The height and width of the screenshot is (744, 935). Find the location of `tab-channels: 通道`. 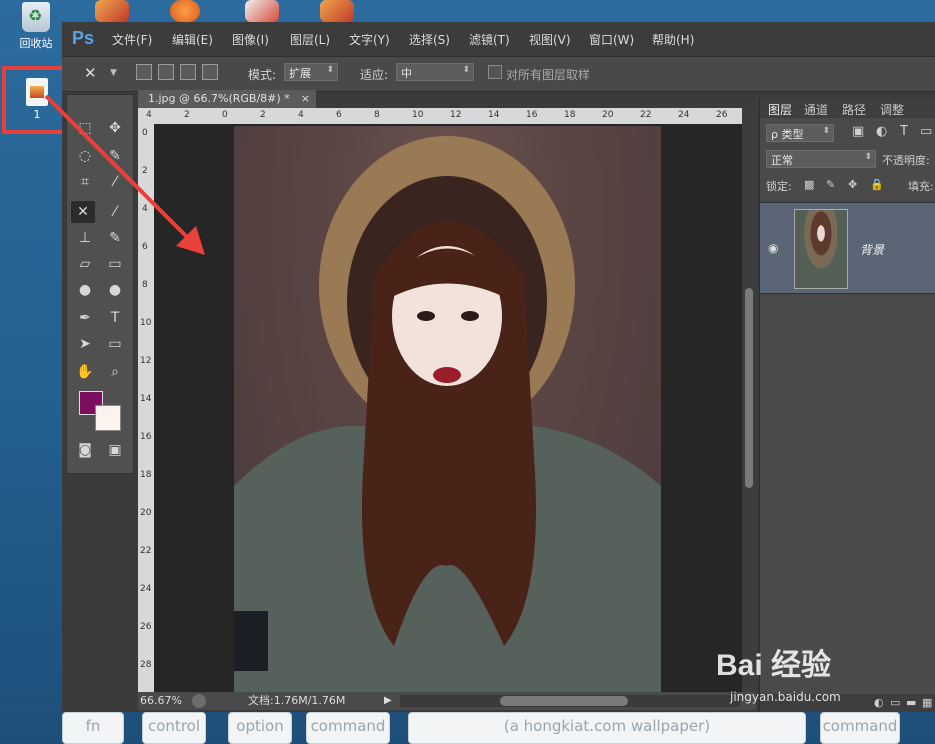

tab-channels: 通道 is located at coordinates (816, 109).